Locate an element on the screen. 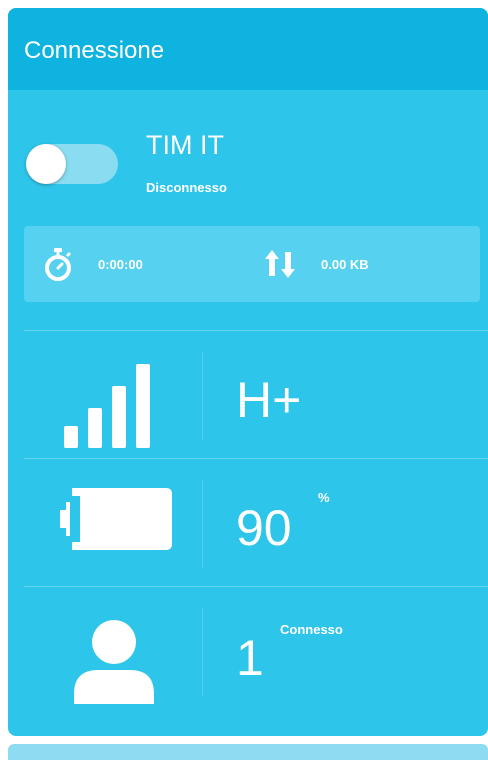 This screenshot has height=760, width=488. connection-status: Disconnesso is located at coordinates (186, 187).